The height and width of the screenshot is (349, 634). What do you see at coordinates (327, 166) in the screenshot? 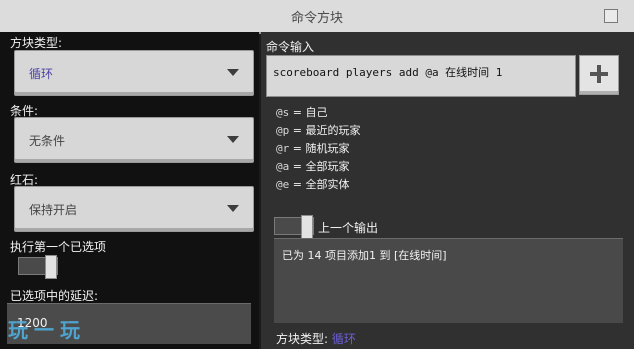
I see `selector-desc: 全部玩家` at bounding box center [327, 166].